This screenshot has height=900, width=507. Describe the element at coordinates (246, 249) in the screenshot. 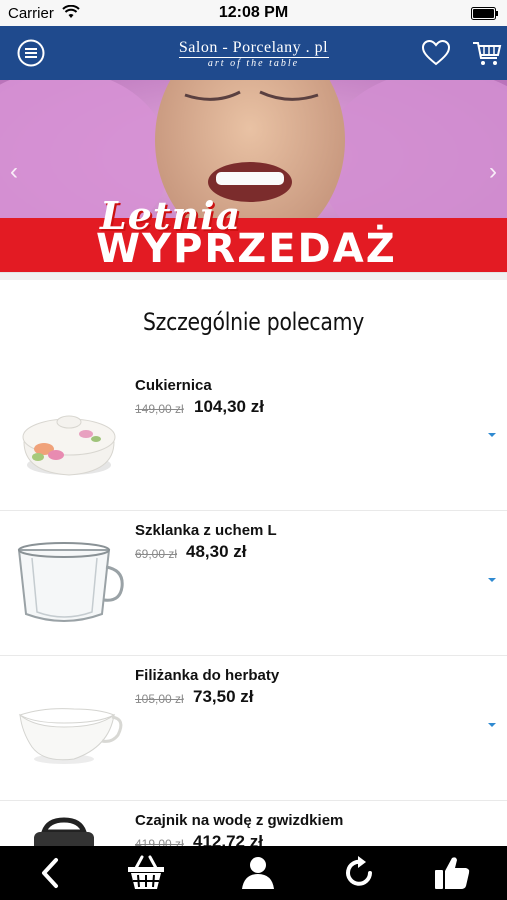

I see `banner-title-line2: WYPRZEDAŻ` at that location.